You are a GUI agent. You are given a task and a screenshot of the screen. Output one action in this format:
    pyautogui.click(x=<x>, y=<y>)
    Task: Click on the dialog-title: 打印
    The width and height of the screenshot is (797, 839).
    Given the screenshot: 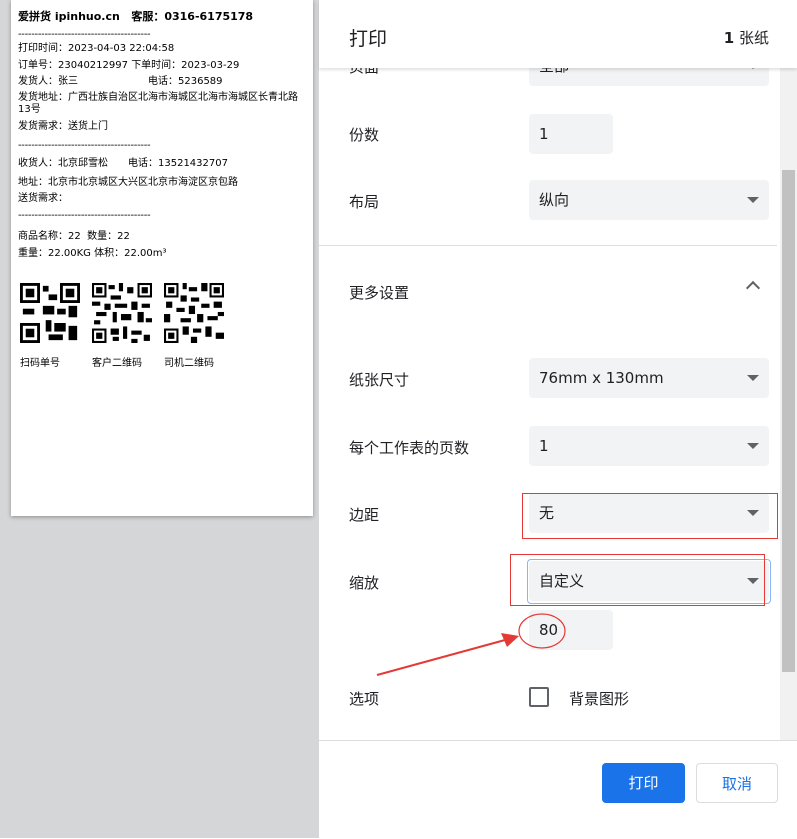 What is the action you would take?
    pyautogui.click(x=368, y=39)
    